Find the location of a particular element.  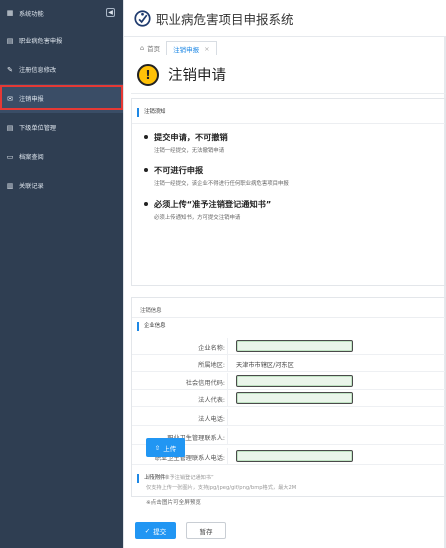

field-label: 社会信用代码: is located at coordinates (205, 383).